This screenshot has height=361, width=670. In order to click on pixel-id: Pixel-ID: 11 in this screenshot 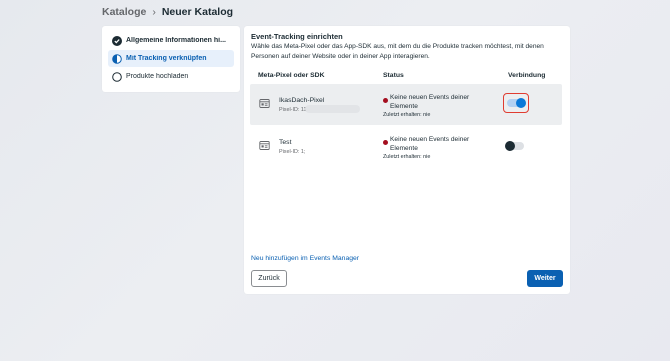, I will do `click(293, 110)`.